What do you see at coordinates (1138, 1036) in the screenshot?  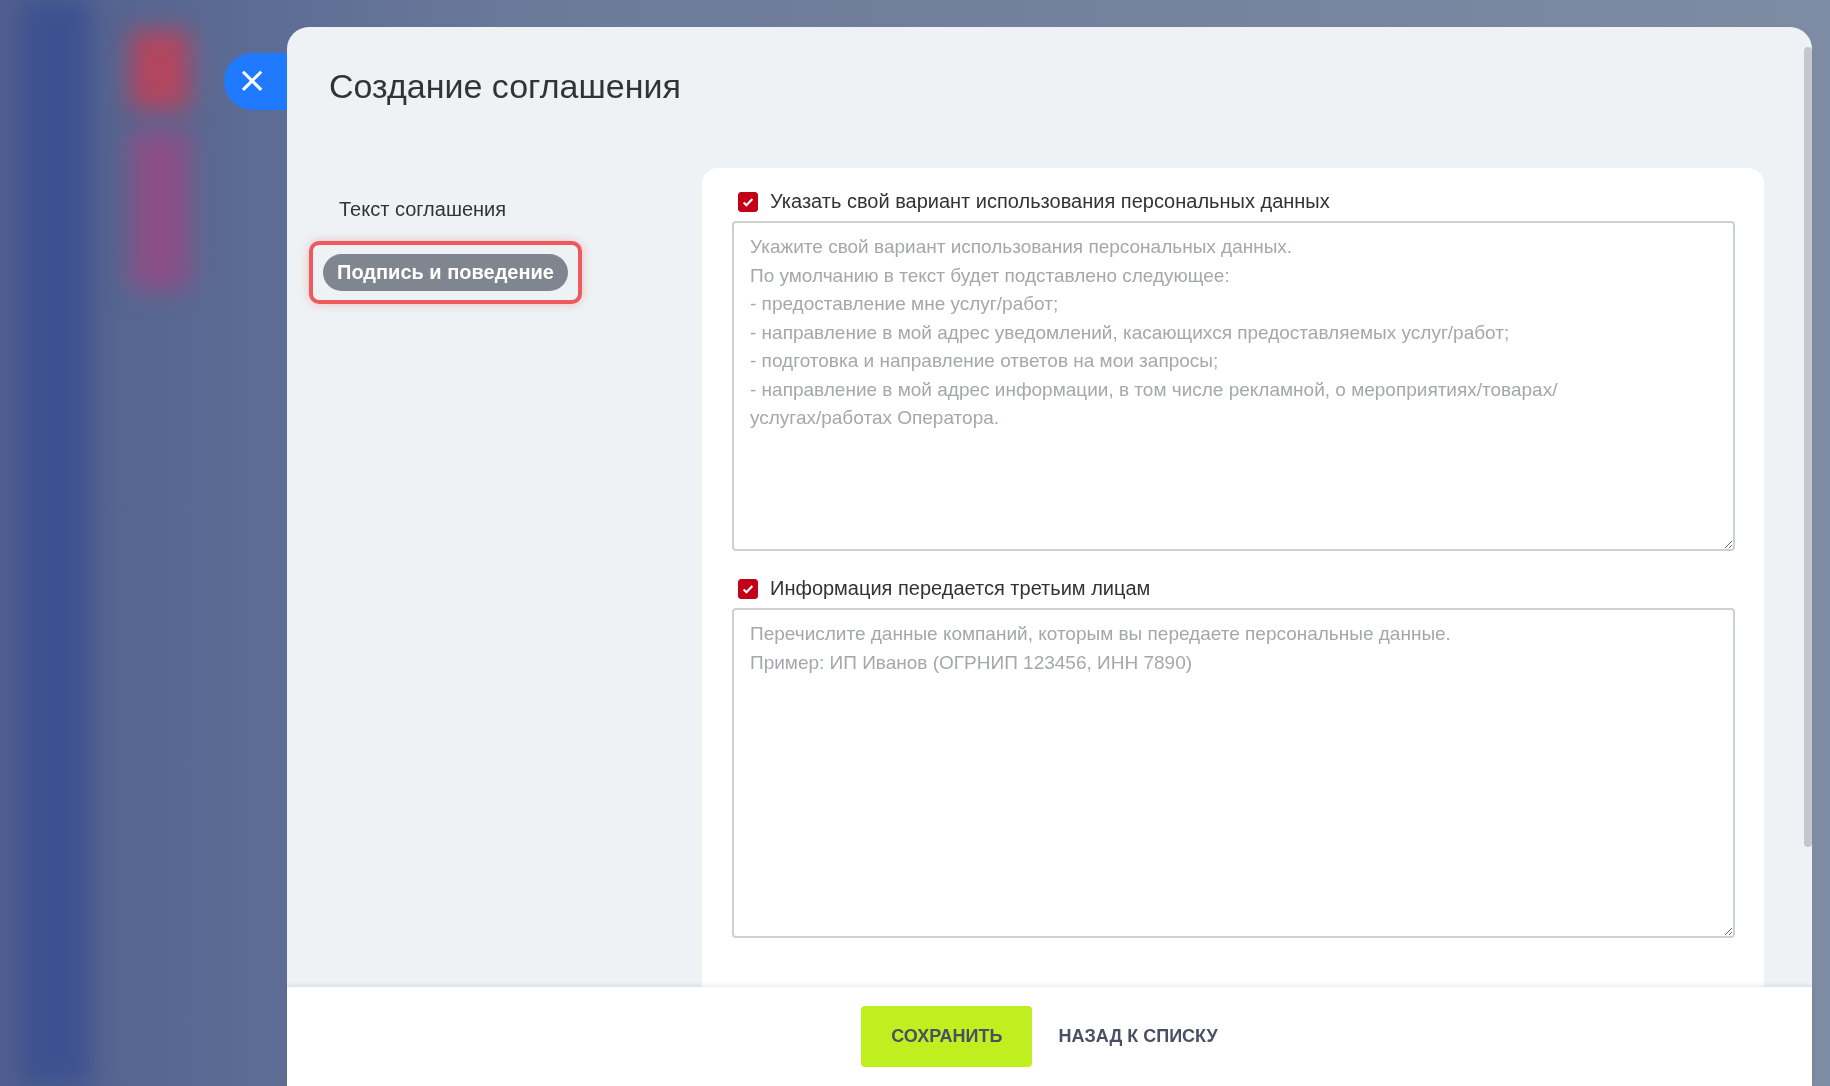 I see `back-link: НАЗАД К СПИСКУ` at bounding box center [1138, 1036].